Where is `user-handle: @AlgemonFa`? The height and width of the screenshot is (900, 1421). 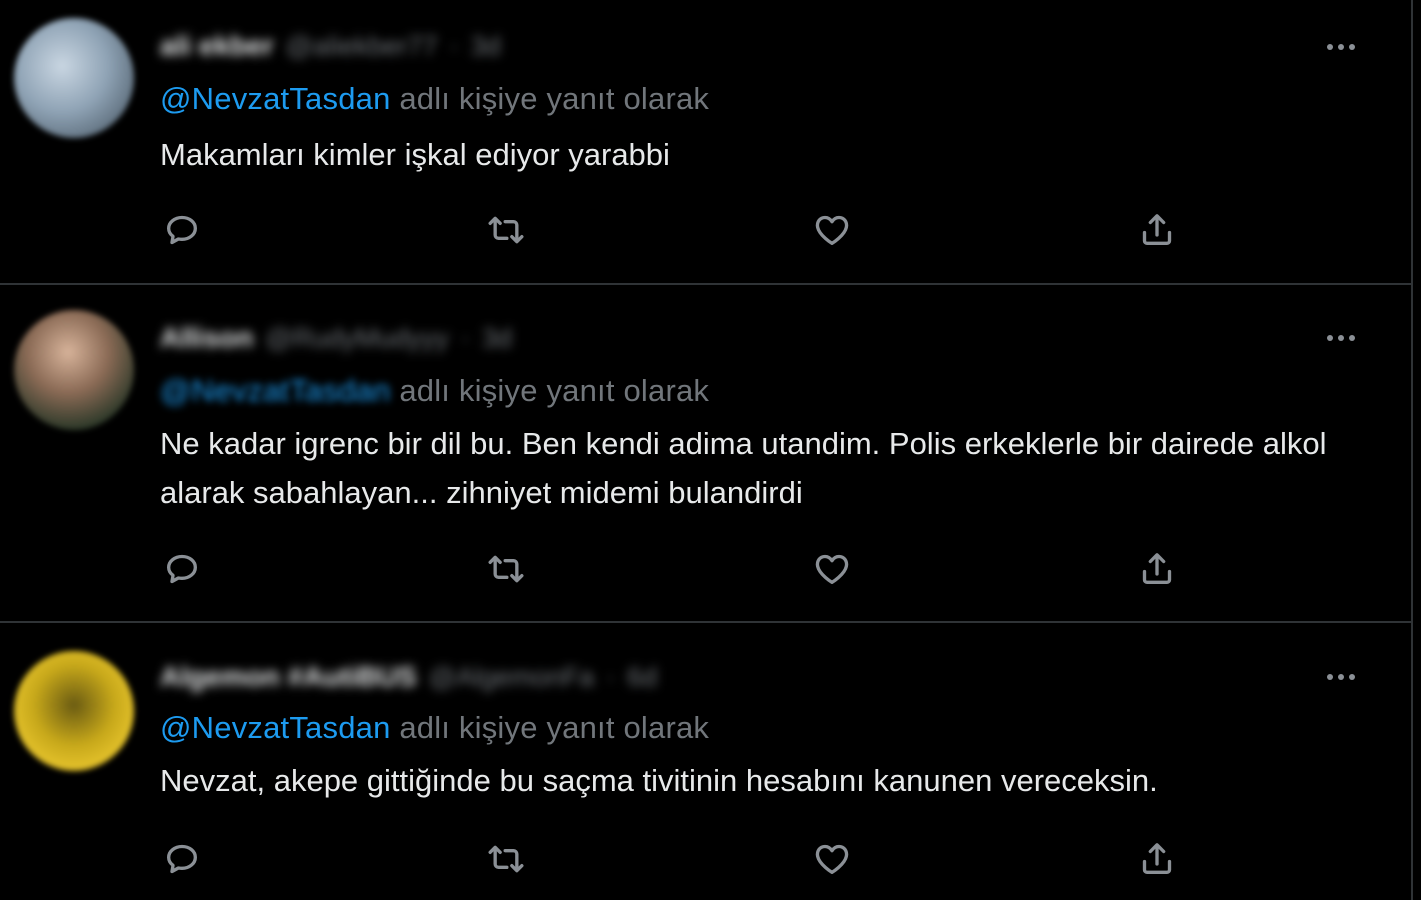 user-handle: @AlgemonFa is located at coordinates (511, 677).